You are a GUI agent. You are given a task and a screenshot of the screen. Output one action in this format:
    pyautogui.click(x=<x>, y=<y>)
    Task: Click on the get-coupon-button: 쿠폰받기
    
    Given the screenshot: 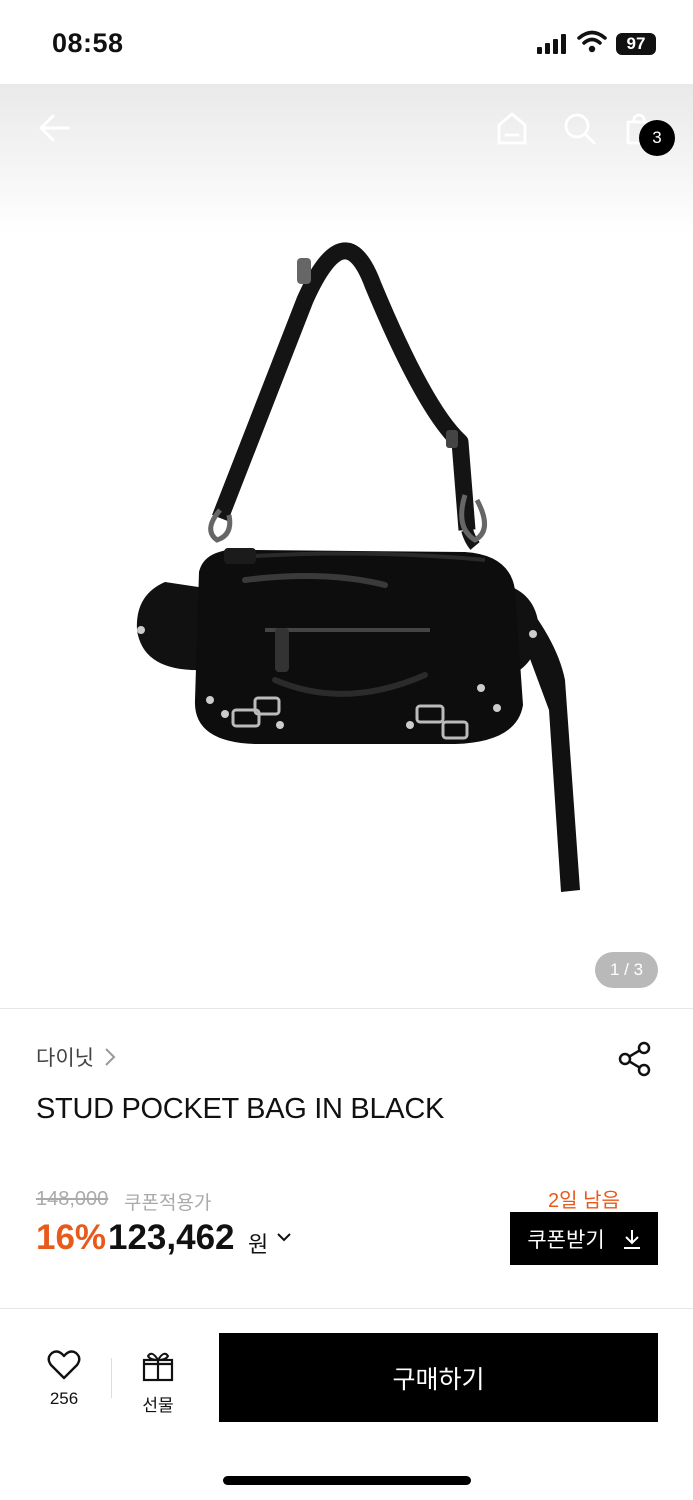 What is the action you would take?
    pyautogui.click(x=584, y=1238)
    